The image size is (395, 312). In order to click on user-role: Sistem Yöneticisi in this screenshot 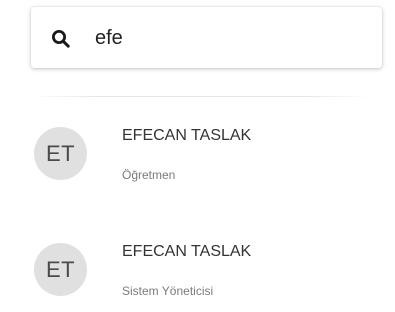, I will do `click(168, 291)`.